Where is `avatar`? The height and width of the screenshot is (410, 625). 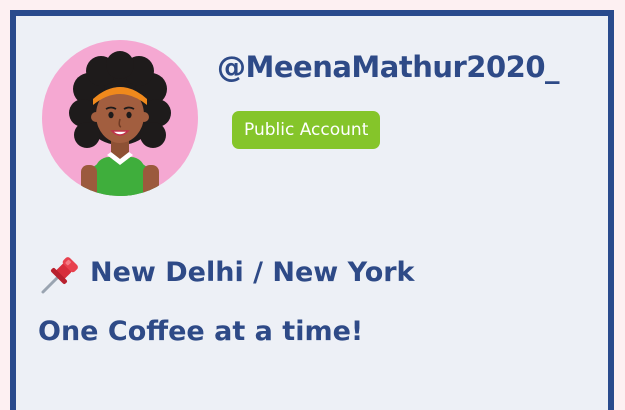
avatar is located at coordinates (120, 118).